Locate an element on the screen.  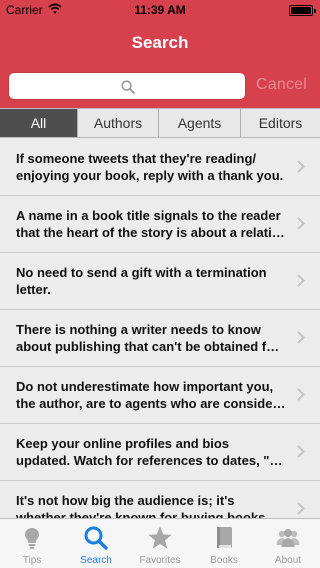
star-icon is located at coordinates (160, 537).